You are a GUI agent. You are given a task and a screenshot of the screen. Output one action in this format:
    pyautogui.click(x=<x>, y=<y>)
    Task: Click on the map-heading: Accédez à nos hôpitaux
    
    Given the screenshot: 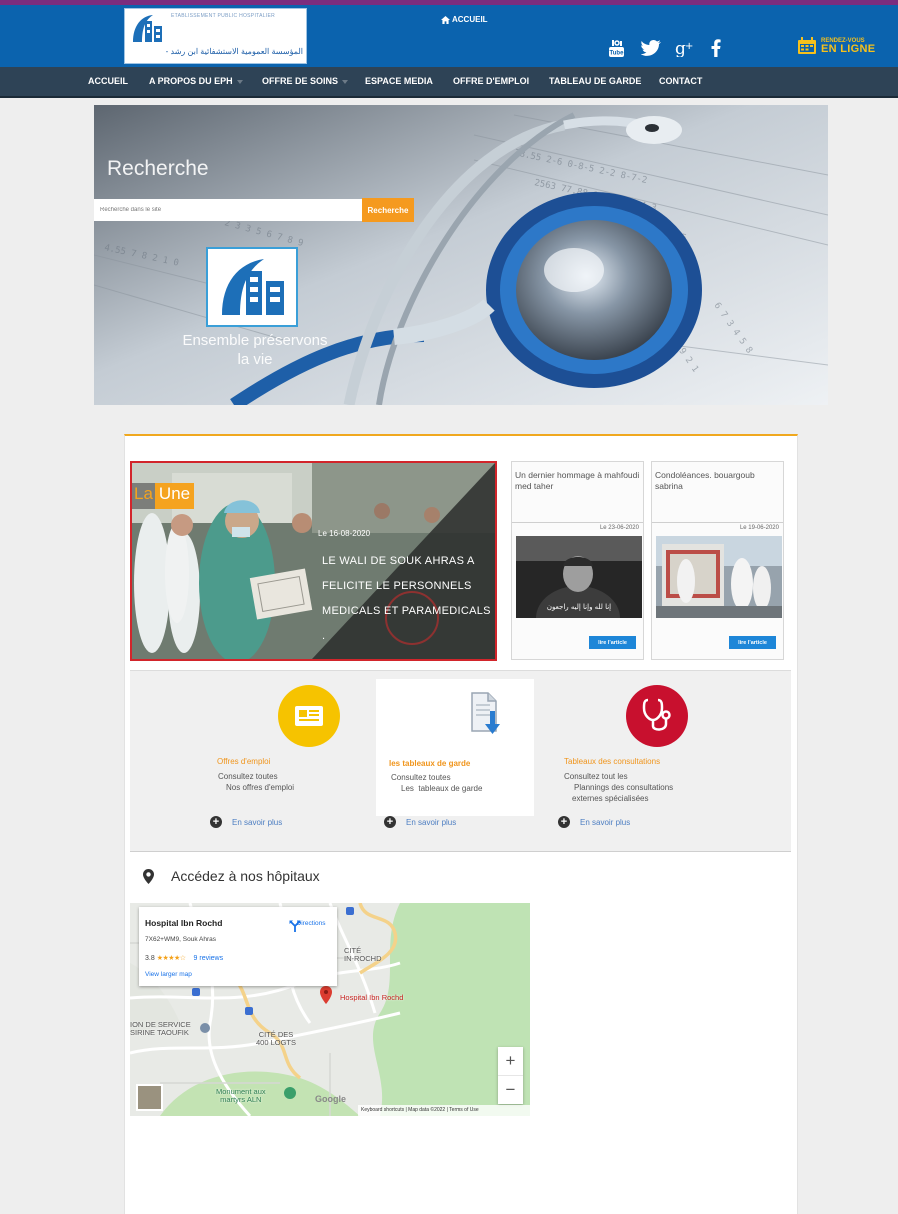 What is the action you would take?
    pyautogui.click(x=231, y=876)
    